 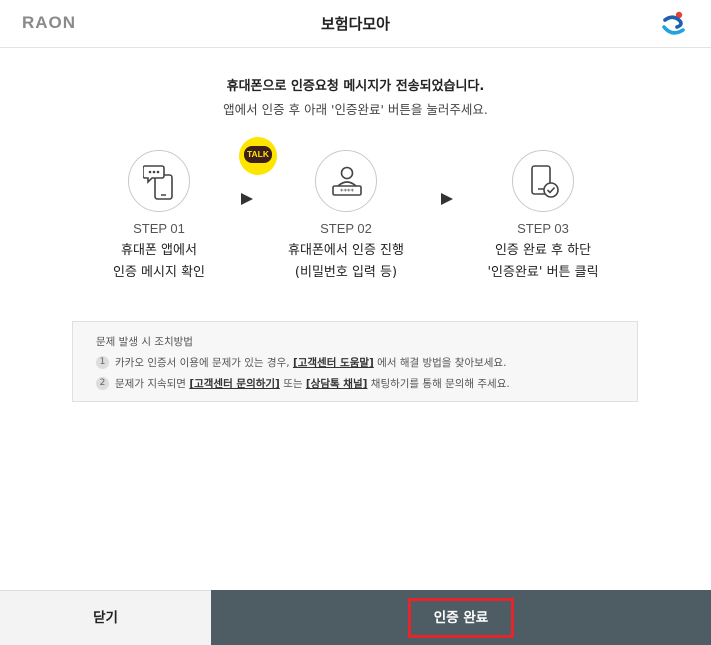 I want to click on close-button: 닫기, so click(x=105, y=617).